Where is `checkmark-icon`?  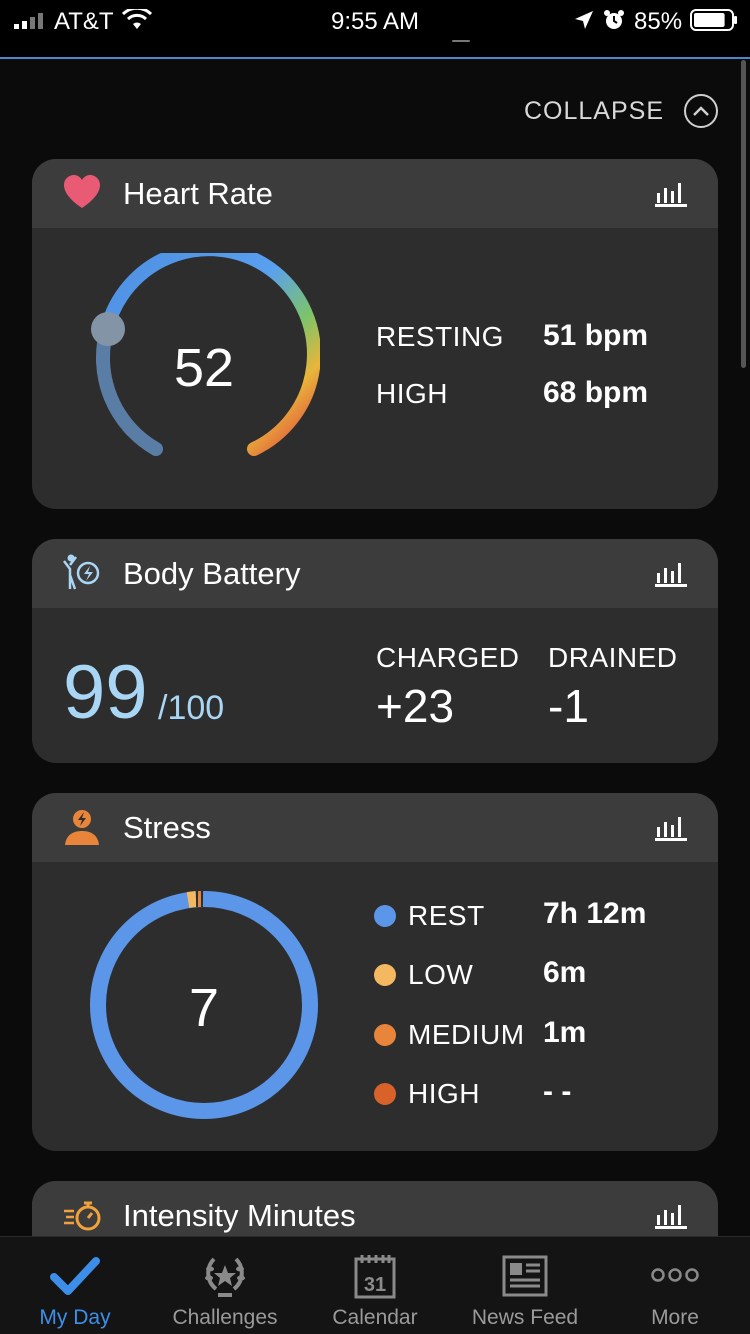
checkmark-icon is located at coordinates (75, 1276).